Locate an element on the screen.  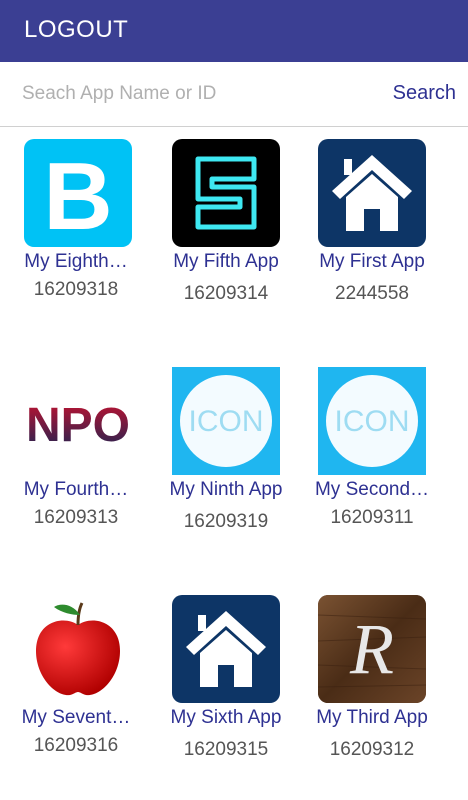
app-id: 16209315 is located at coordinates (226, 749).